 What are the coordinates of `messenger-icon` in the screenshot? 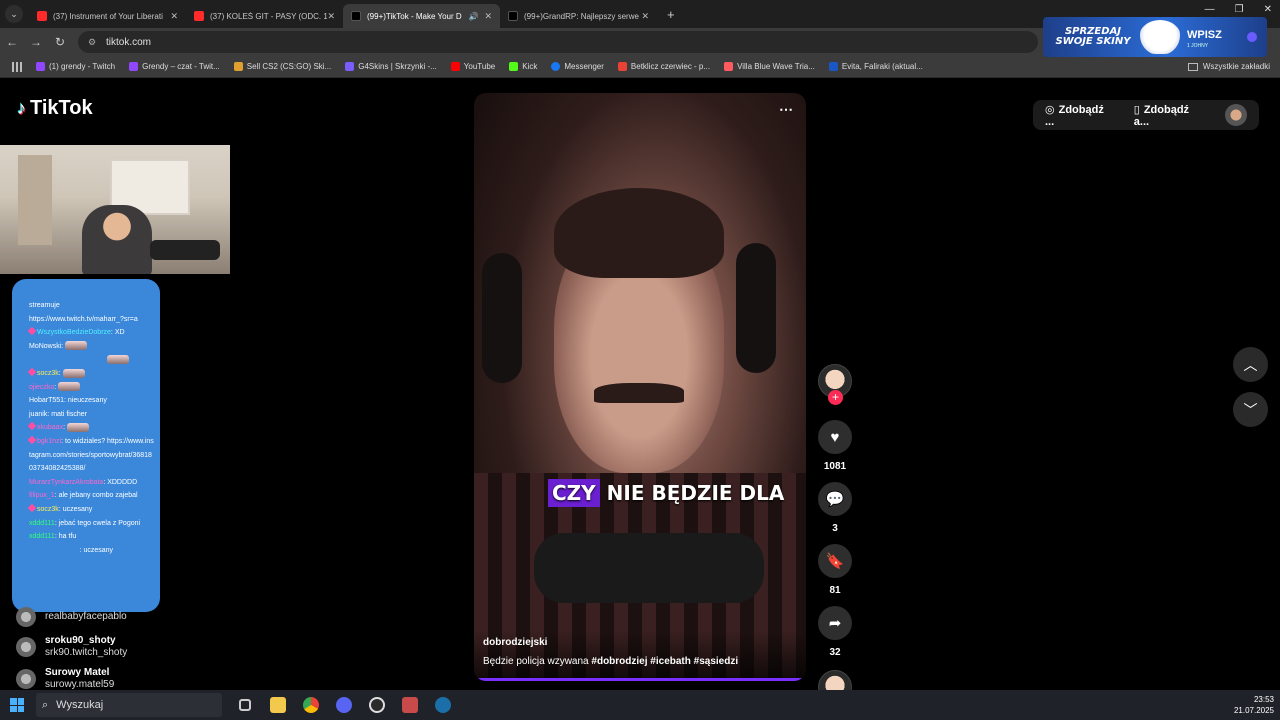 It's located at (556, 66).